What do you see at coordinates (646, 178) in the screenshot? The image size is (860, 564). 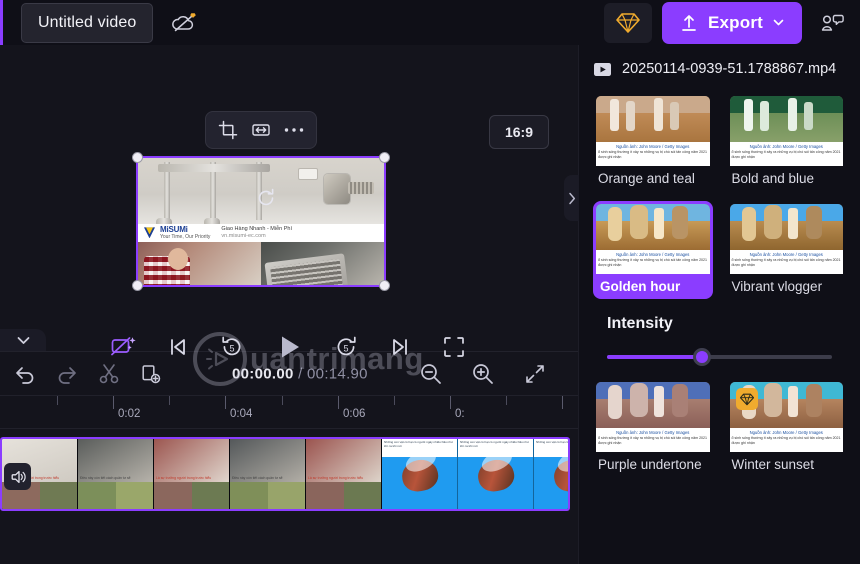 I see `filter-label: Orange and teal` at bounding box center [646, 178].